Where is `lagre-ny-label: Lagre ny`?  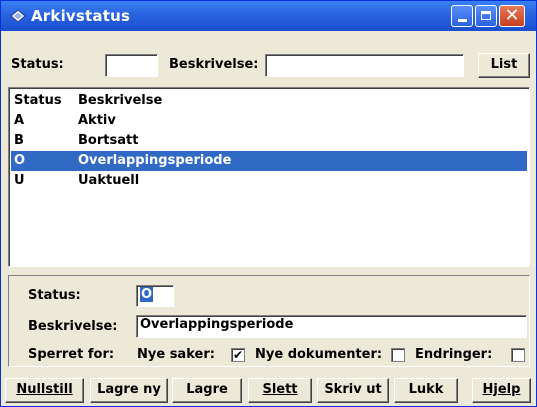 lagre-ny-label: Lagre ny is located at coordinates (129, 389).